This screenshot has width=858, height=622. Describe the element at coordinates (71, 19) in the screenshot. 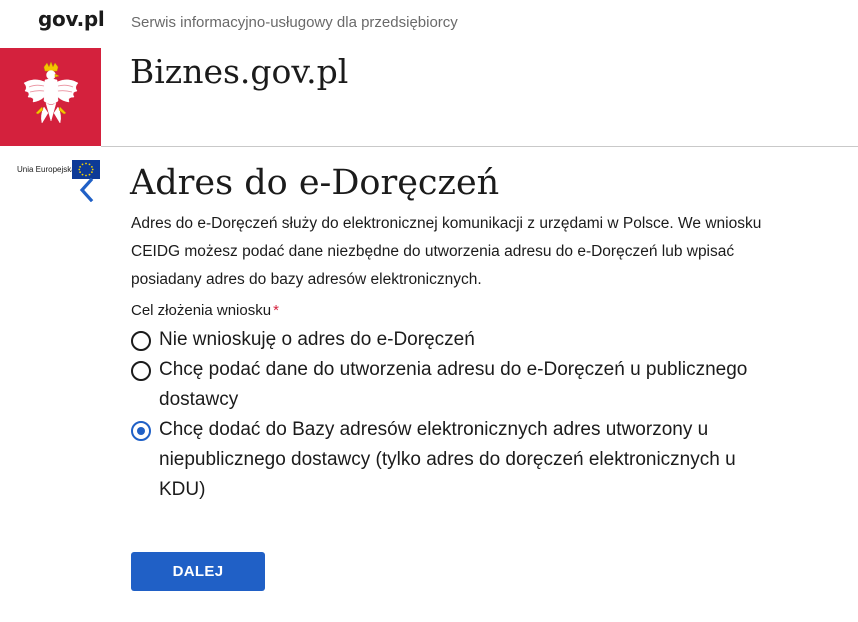

I see `gov-pl-logo: gov.pl` at that location.